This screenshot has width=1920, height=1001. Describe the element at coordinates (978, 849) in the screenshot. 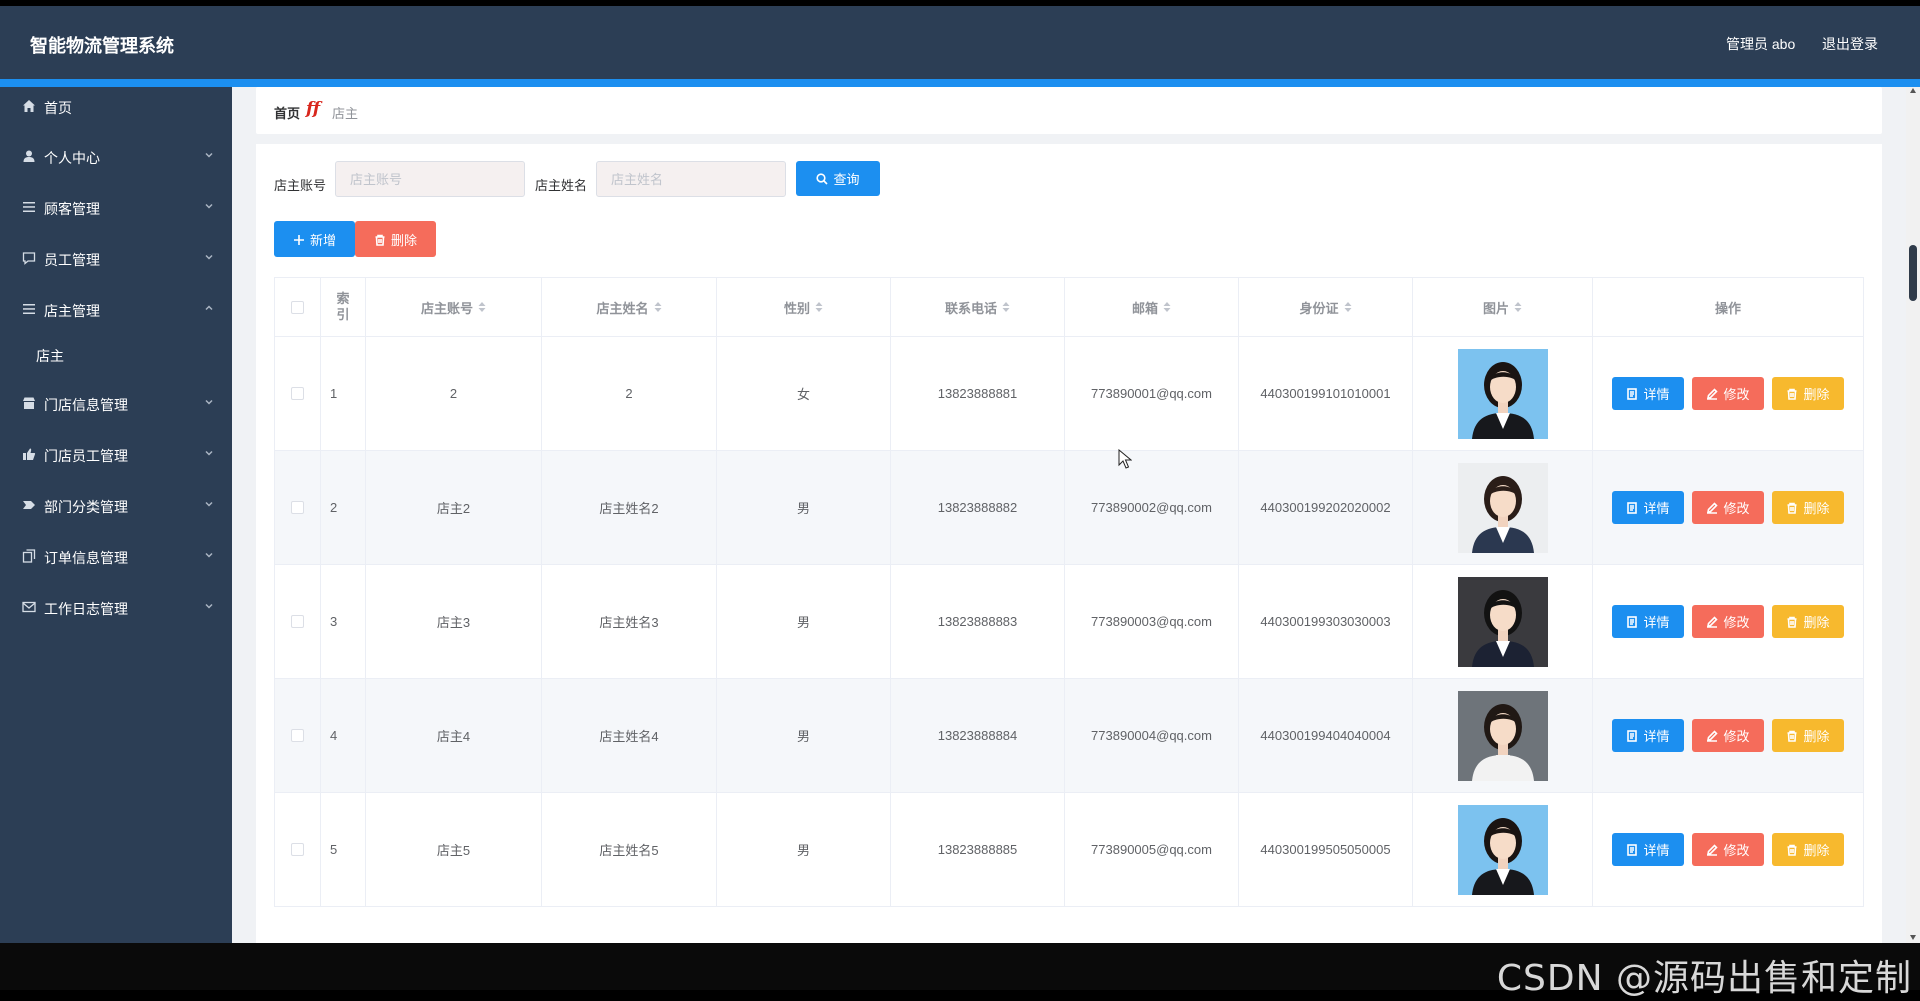

I see `row-phone-cell: 13823888885` at that location.